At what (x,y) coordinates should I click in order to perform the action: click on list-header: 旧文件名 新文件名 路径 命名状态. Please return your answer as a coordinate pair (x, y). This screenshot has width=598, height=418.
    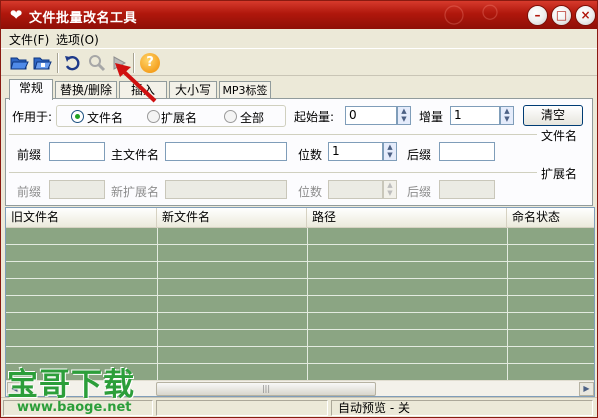
    Looking at the image, I should click on (300, 218).